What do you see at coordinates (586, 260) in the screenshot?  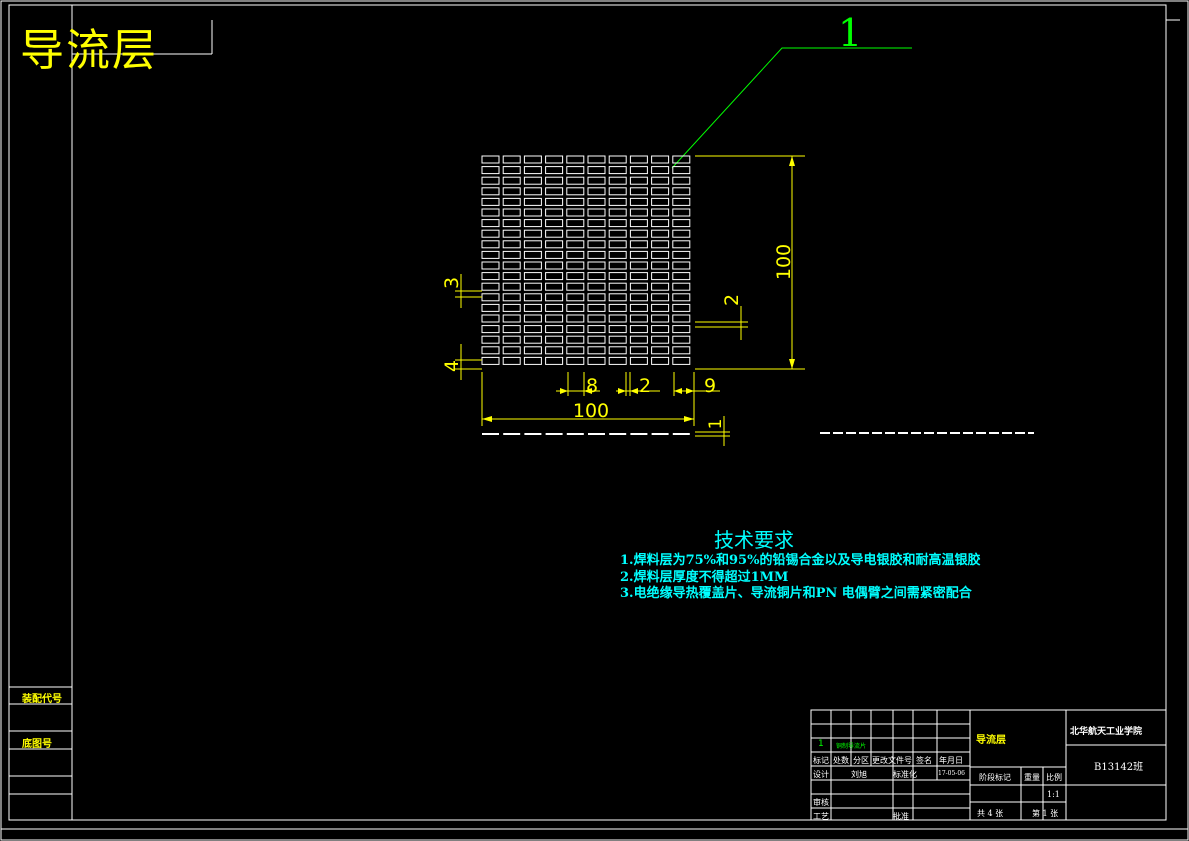 I see `conductor-cell-grid` at bounding box center [586, 260].